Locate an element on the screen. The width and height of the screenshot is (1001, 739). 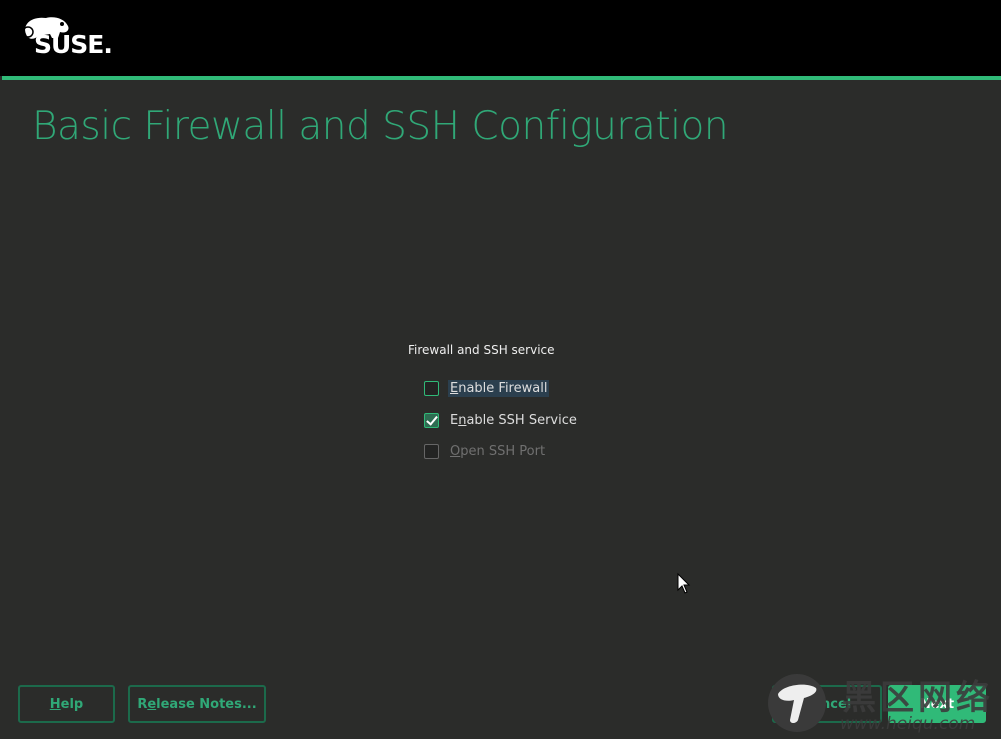
cancel-button: Cancel is located at coordinates (827, 704).